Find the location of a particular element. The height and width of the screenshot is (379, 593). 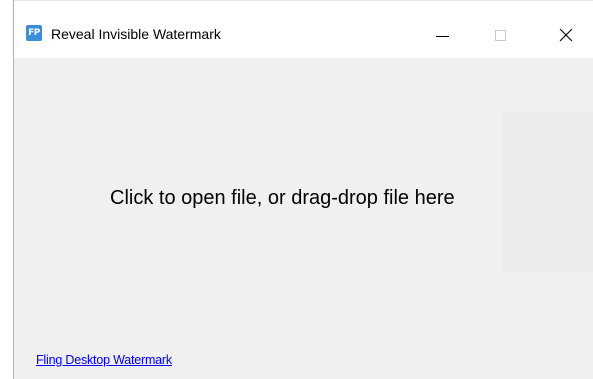

maximize-button is located at coordinates (500, 35).